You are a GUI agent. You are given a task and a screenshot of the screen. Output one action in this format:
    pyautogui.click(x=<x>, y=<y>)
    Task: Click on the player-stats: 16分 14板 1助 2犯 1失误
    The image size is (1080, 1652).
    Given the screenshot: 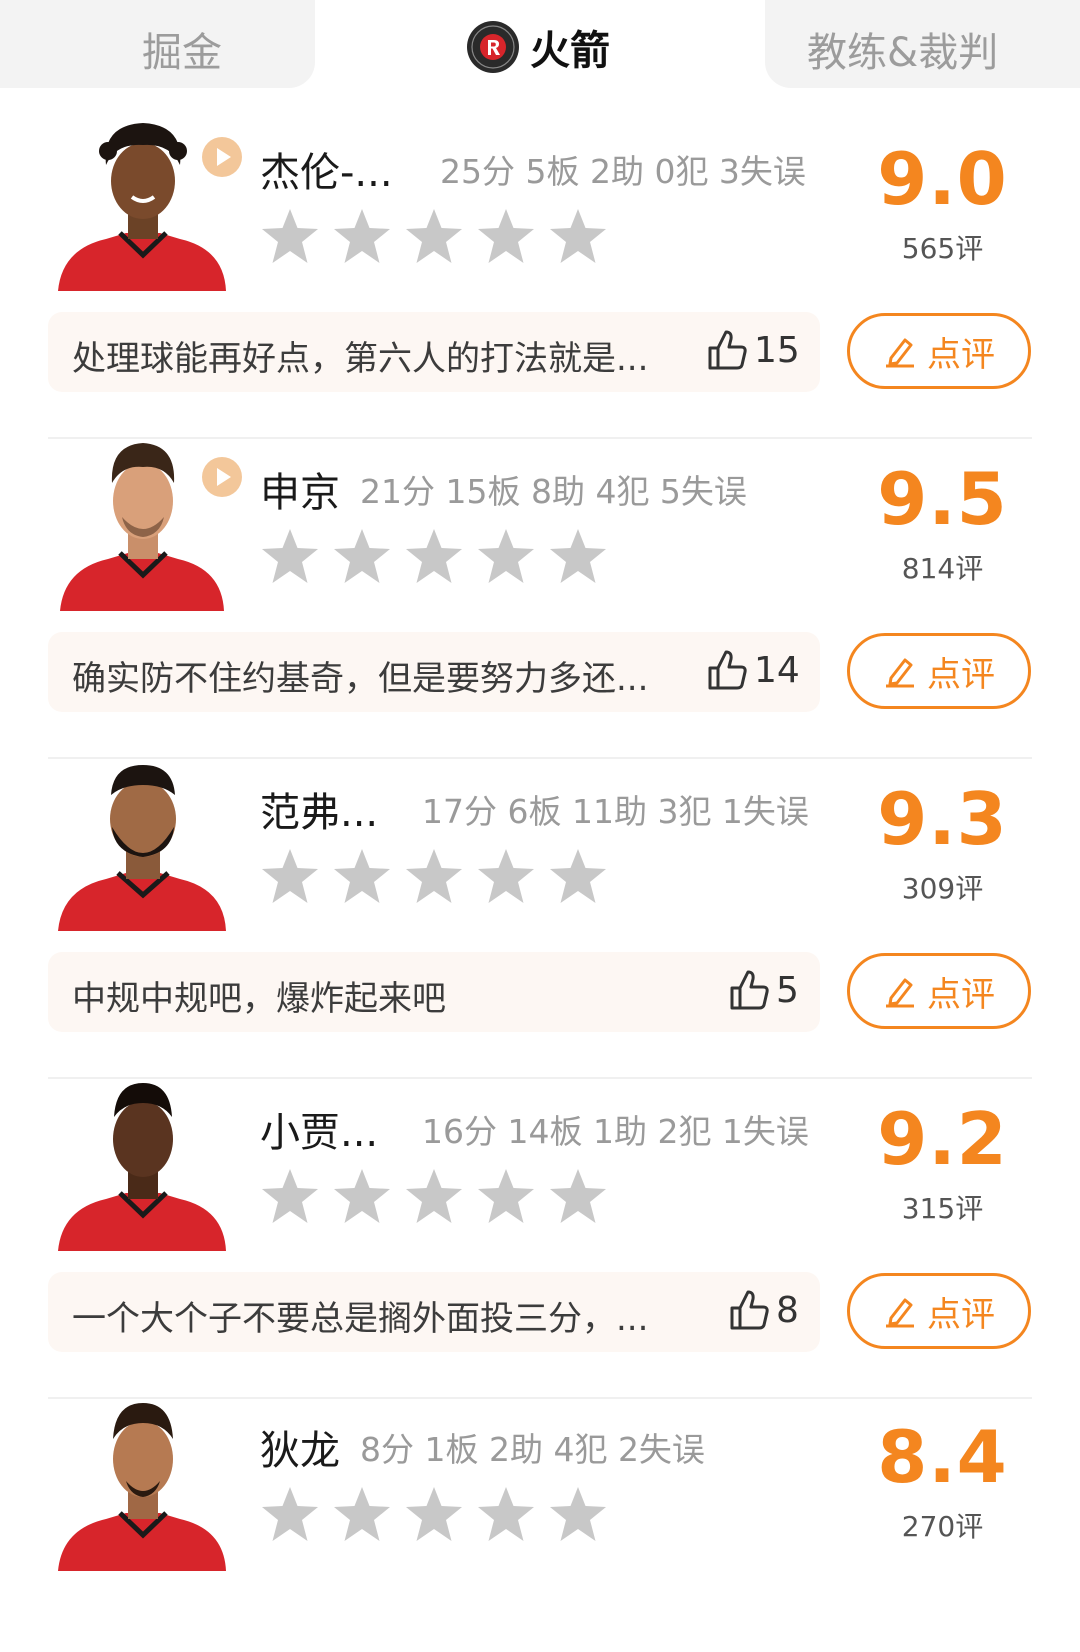 What is the action you would take?
    pyautogui.click(x=615, y=1131)
    